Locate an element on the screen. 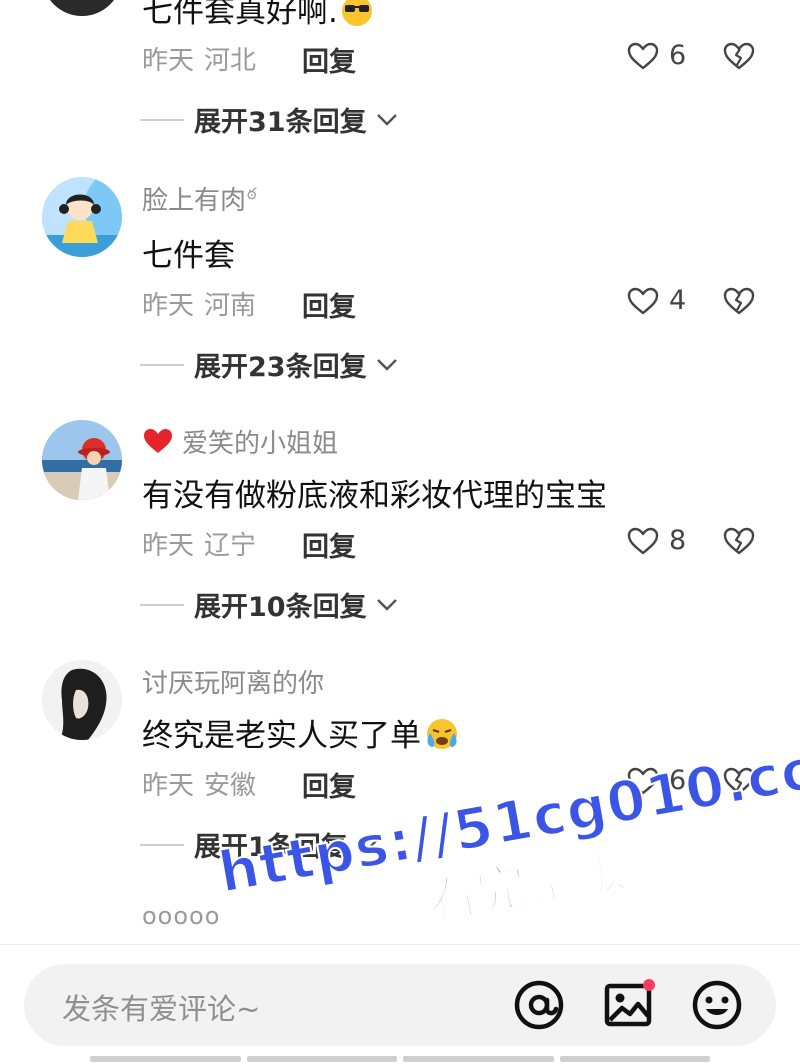  comment-input-bar: 发条有爱评论~ is located at coordinates (400, 1005).